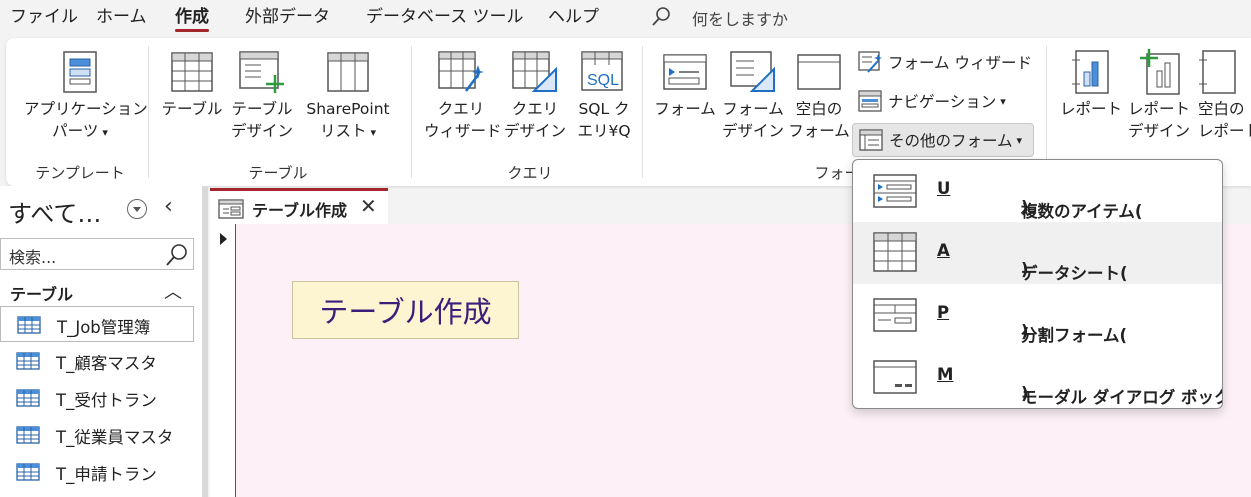 This screenshot has height=497, width=1251. I want to click on pane-splitter, so click(205, 341).